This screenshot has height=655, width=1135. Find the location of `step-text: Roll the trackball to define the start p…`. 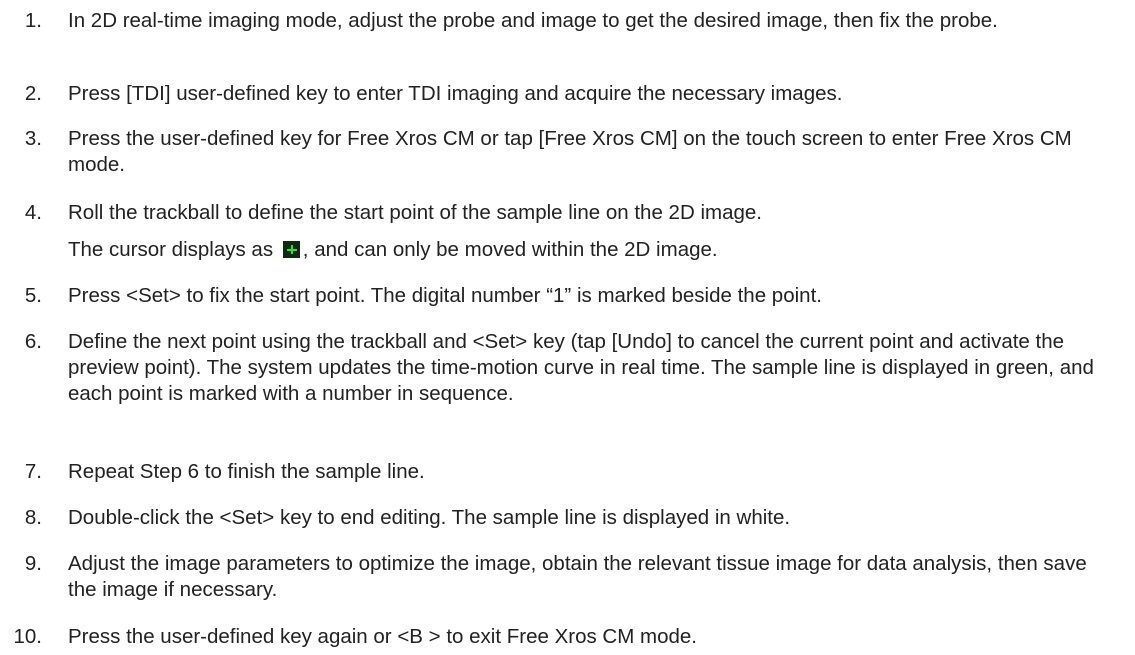

step-text: Roll the trackball to define the start p… is located at coordinates (415, 212).